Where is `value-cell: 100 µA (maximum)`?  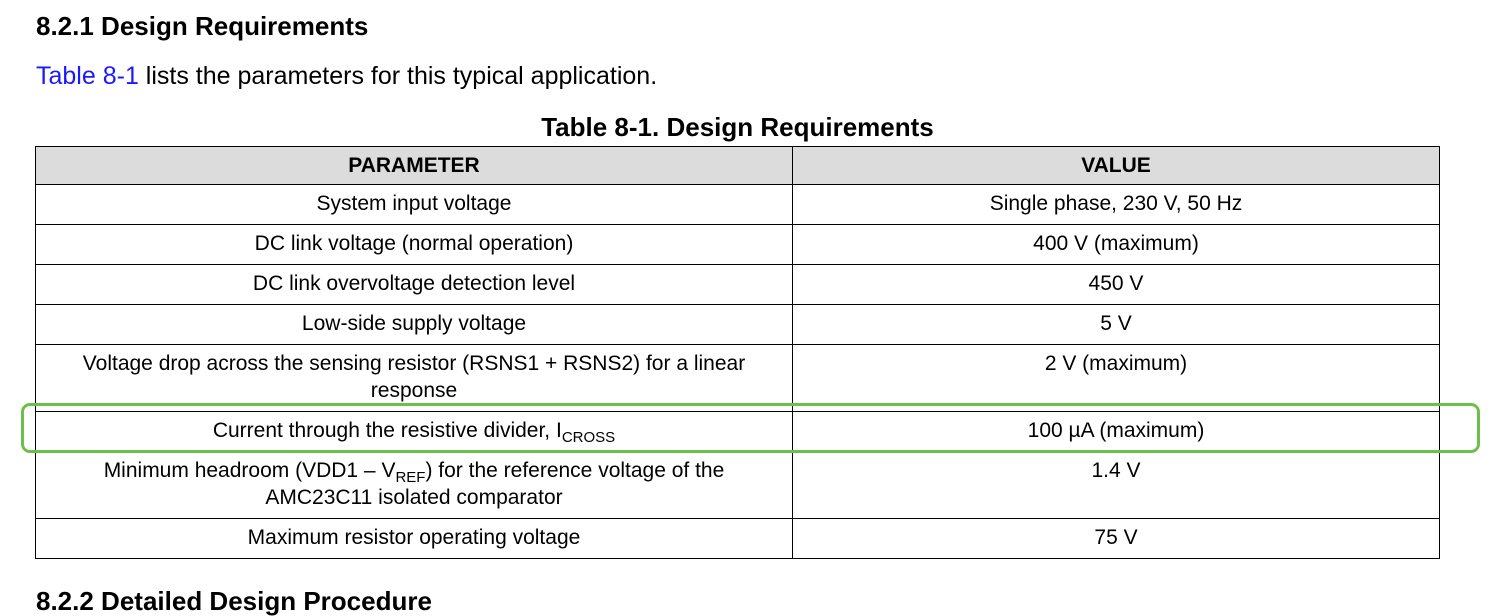
value-cell: 100 µA (maximum) is located at coordinates (1116, 431).